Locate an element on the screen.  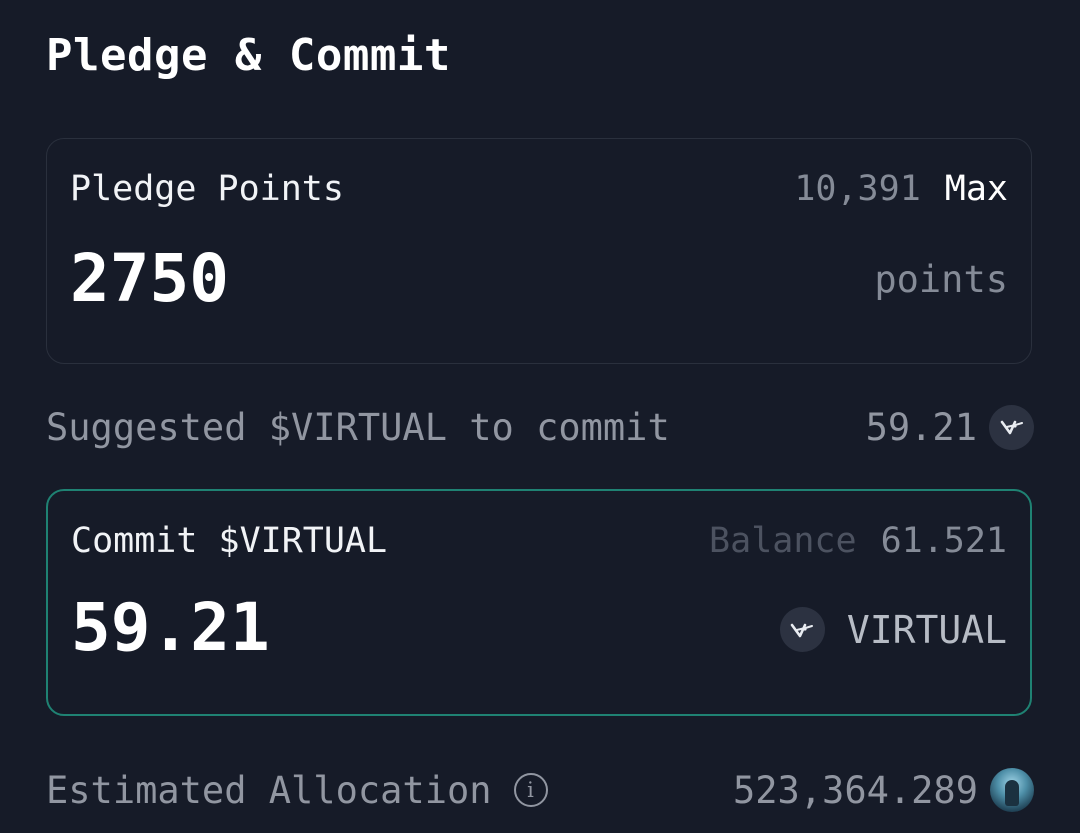
estimated-allocation-value: 523,364.289 is located at coordinates (855, 790).